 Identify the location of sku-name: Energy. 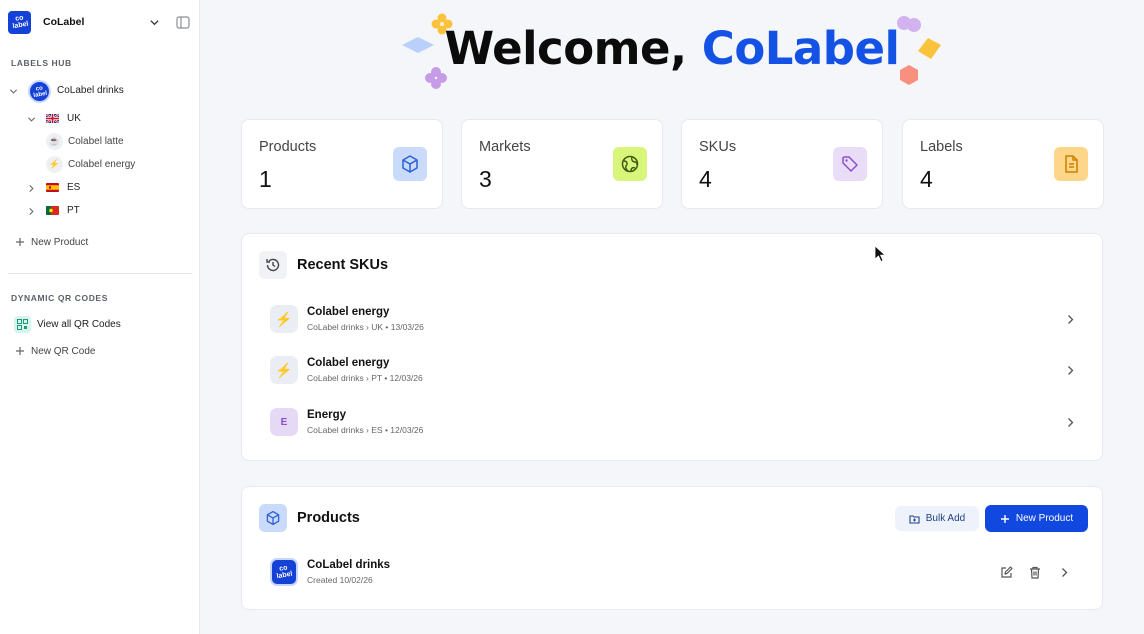
(326, 415).